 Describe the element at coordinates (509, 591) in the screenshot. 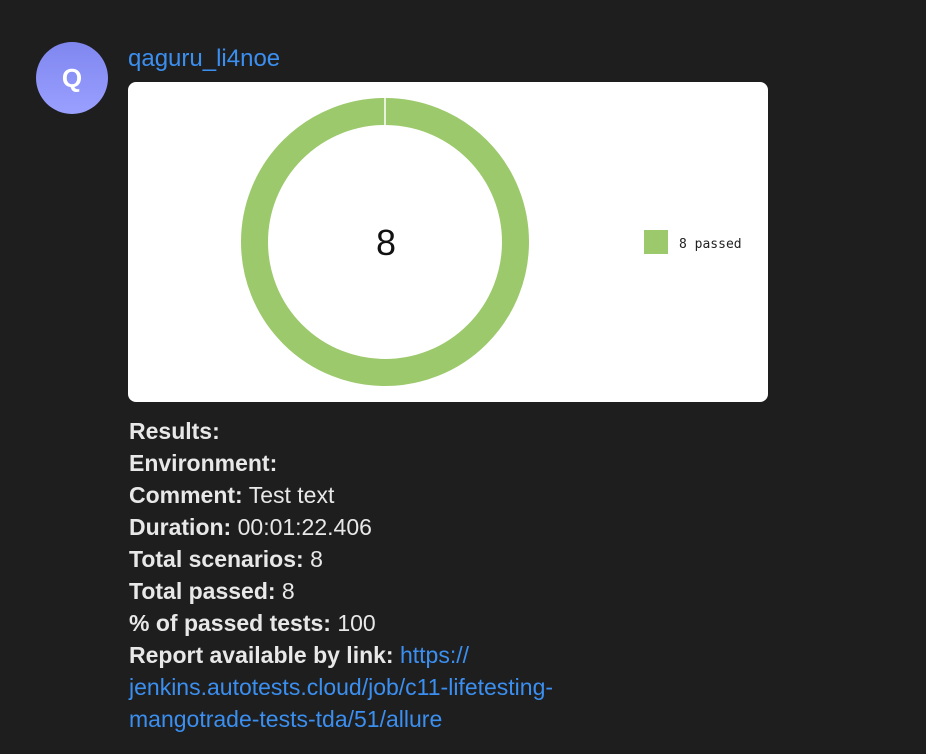

I see `total-passed-line: Total passed: 8` at that location.